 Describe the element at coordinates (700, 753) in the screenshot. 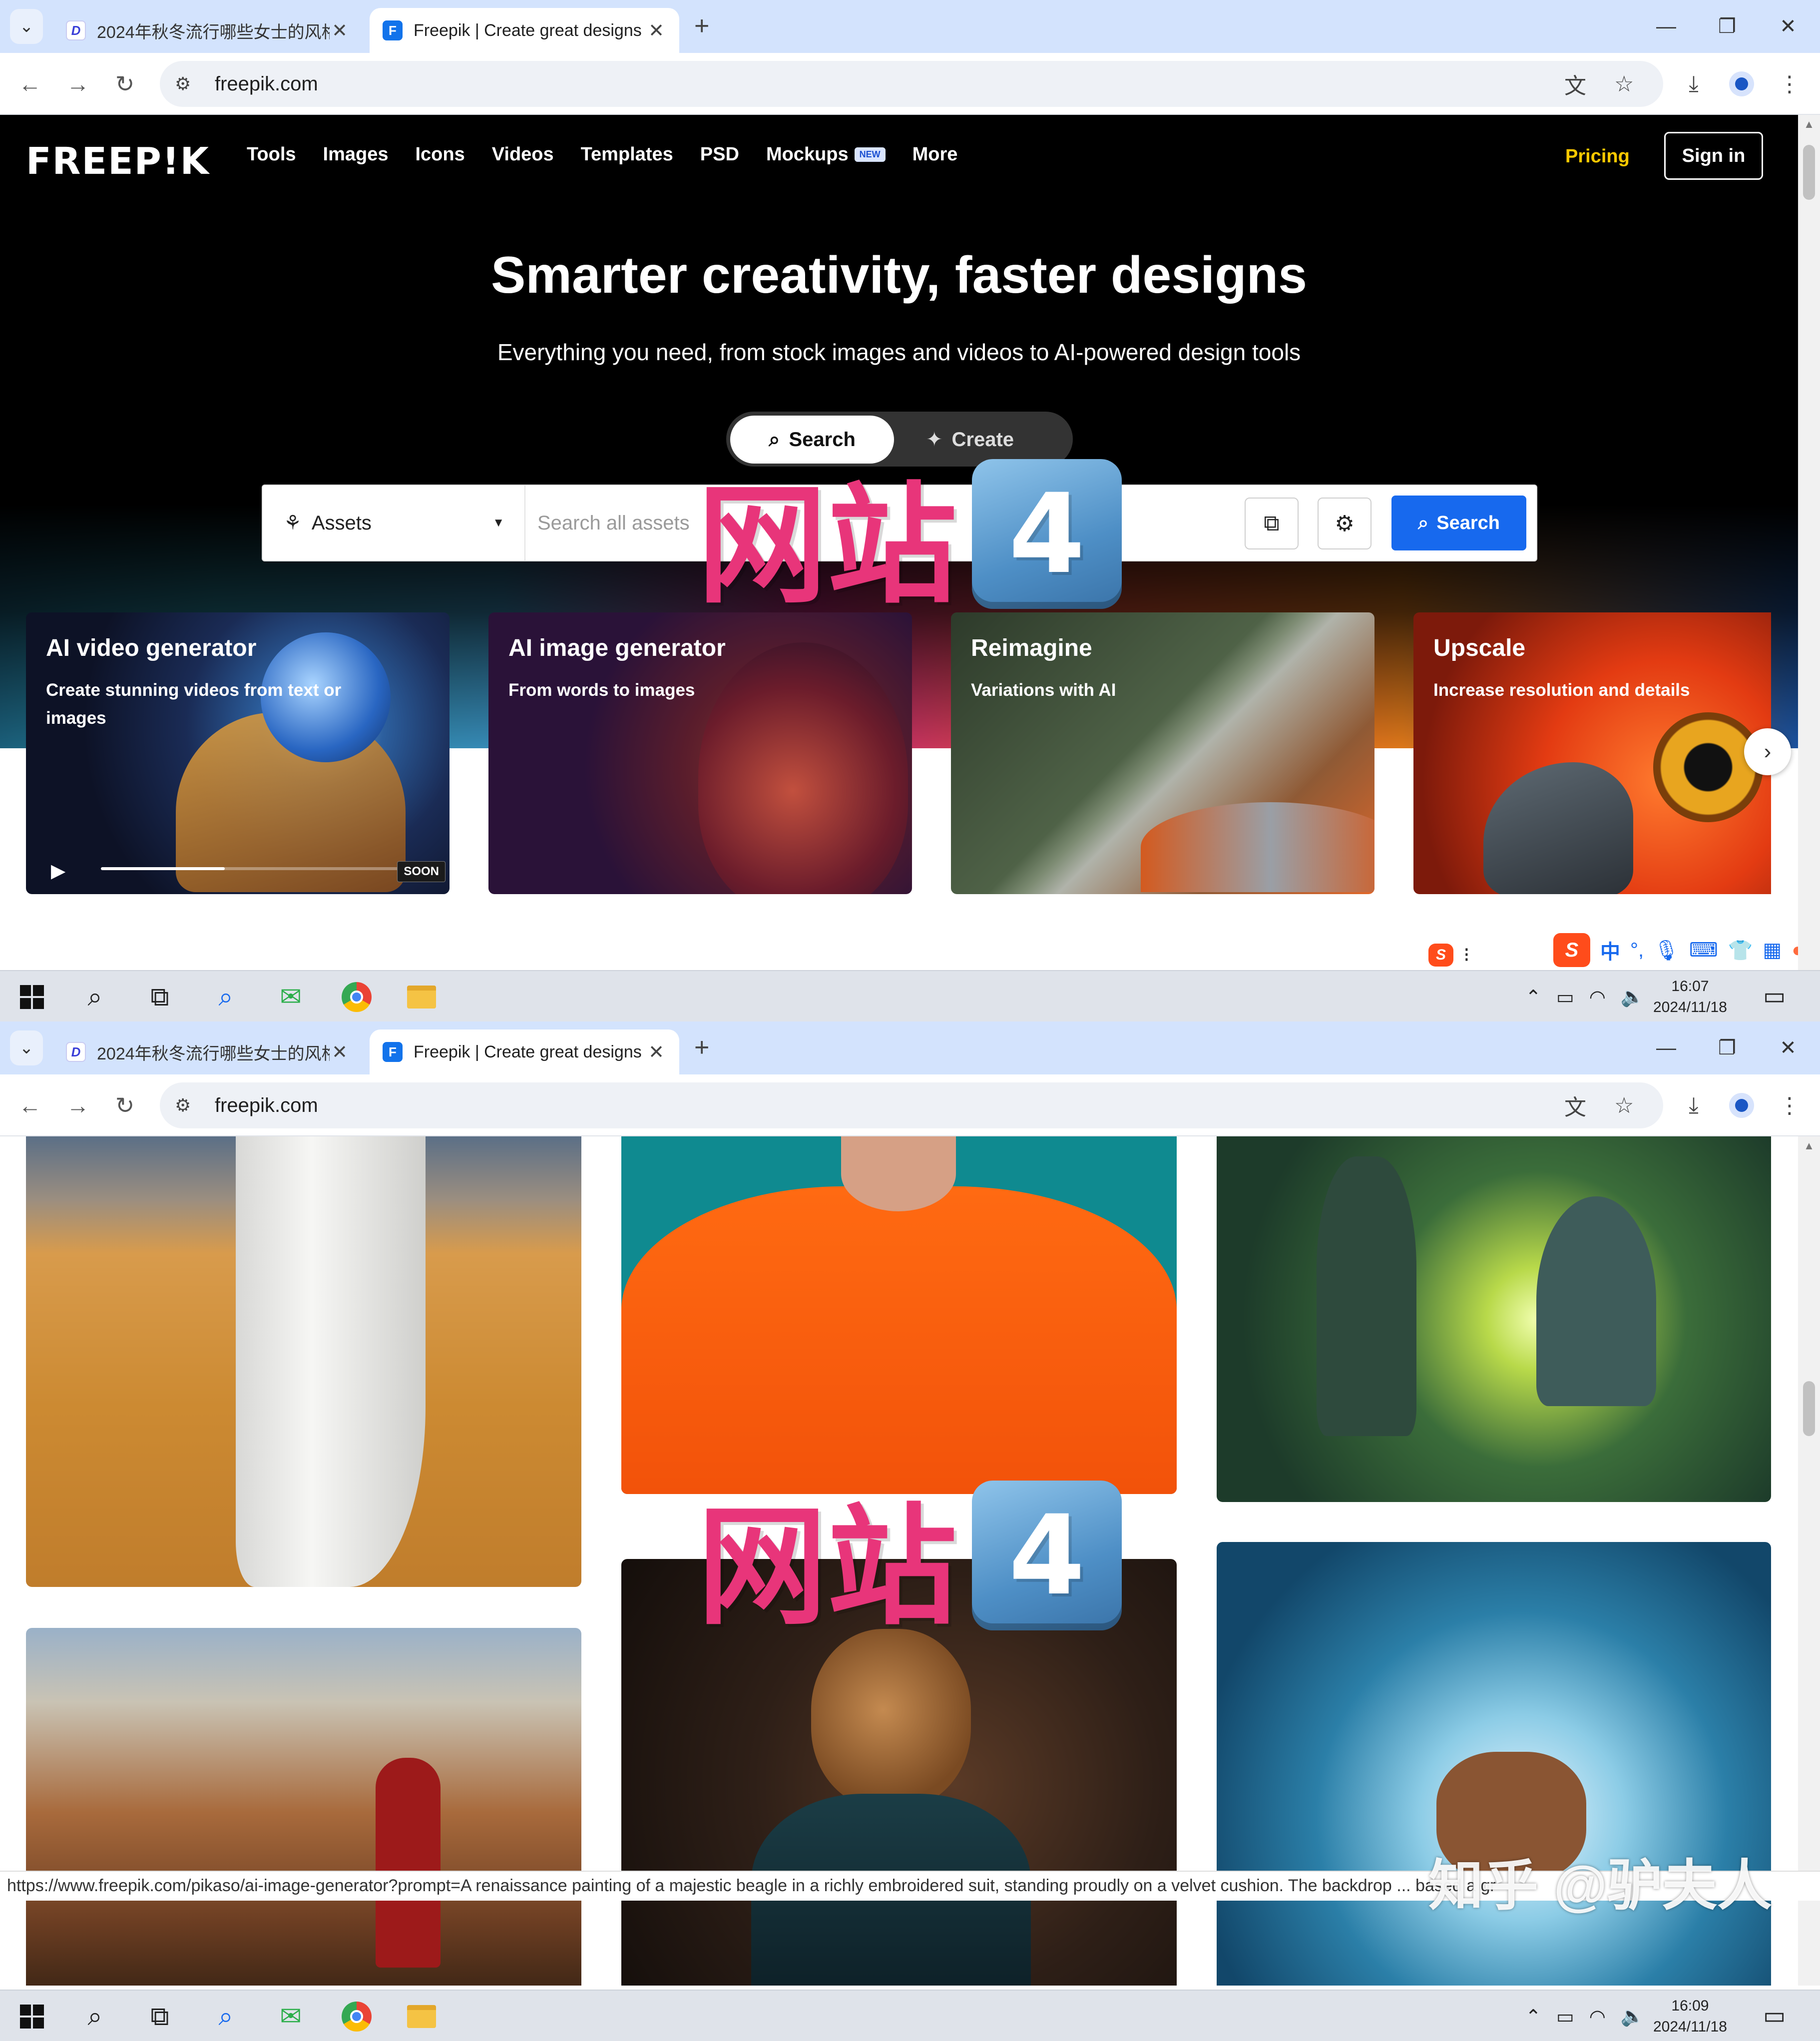

I see `card-ai-image-generator: AI image generator From words to images` at that location.